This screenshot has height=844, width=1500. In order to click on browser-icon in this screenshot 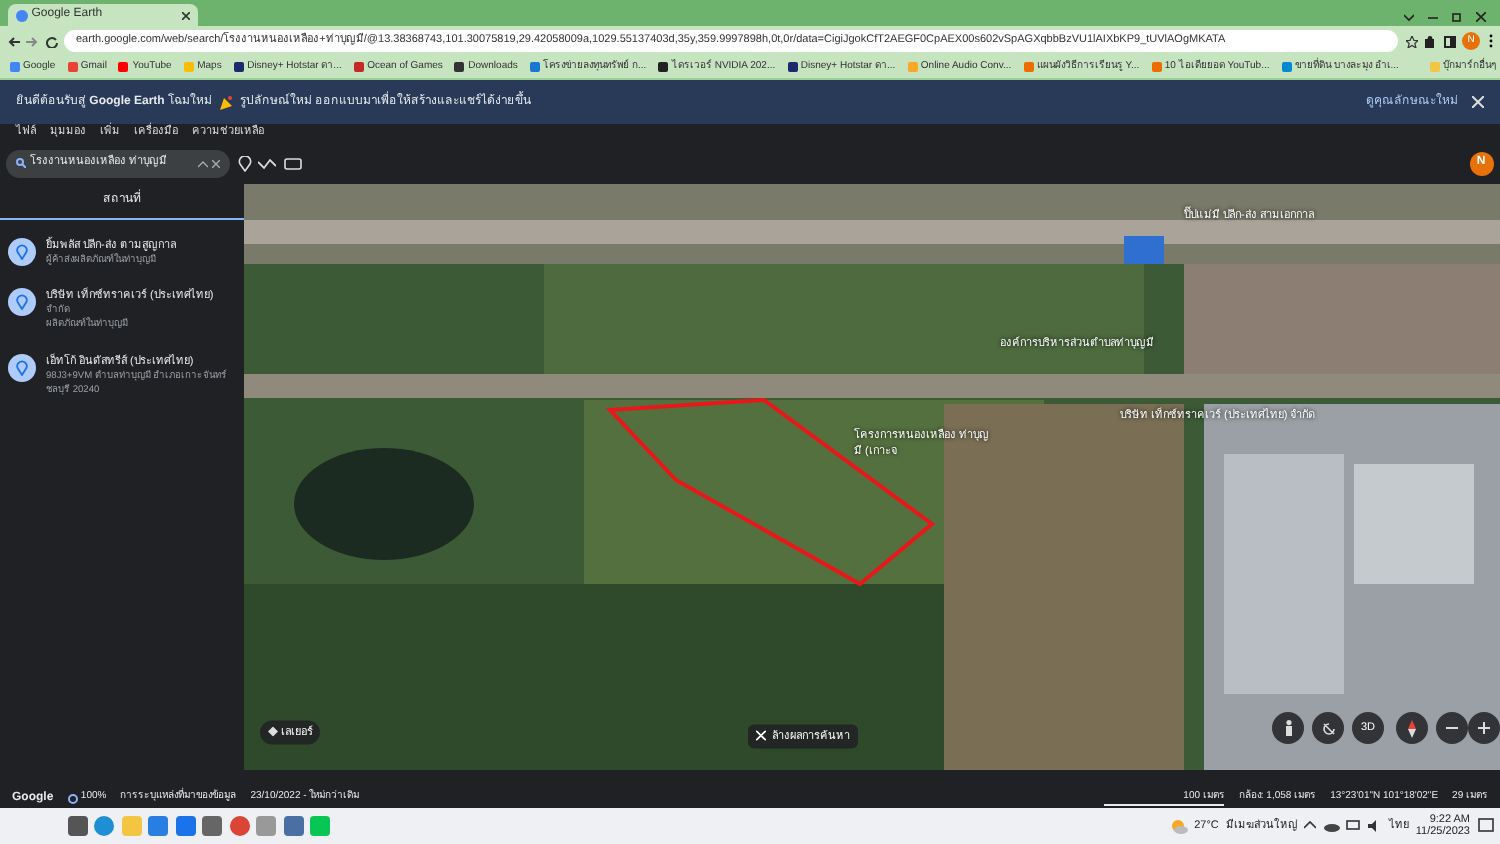, I will do `click(104, 826)`.